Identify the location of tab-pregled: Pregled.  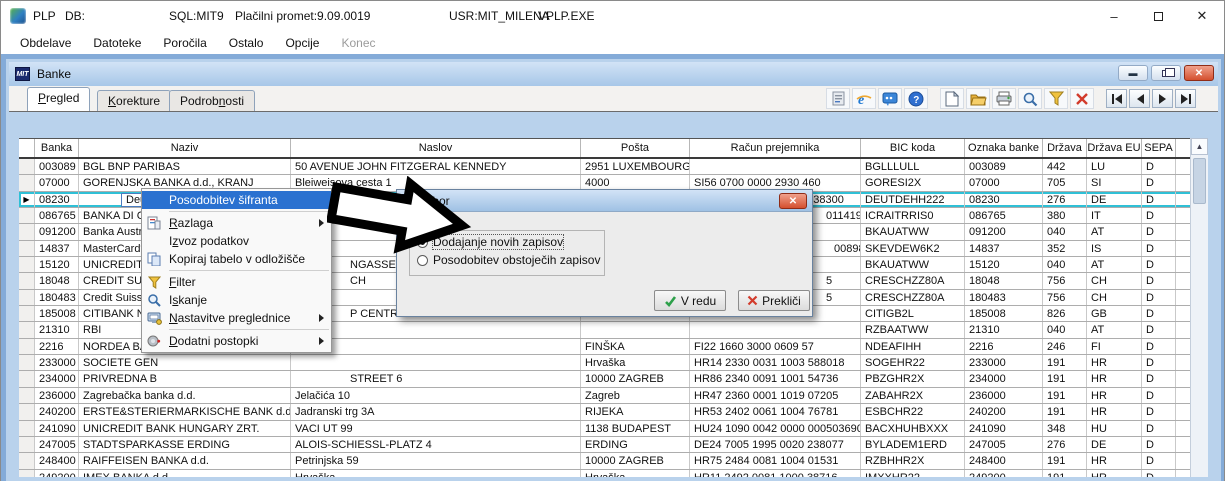
(59, 99).